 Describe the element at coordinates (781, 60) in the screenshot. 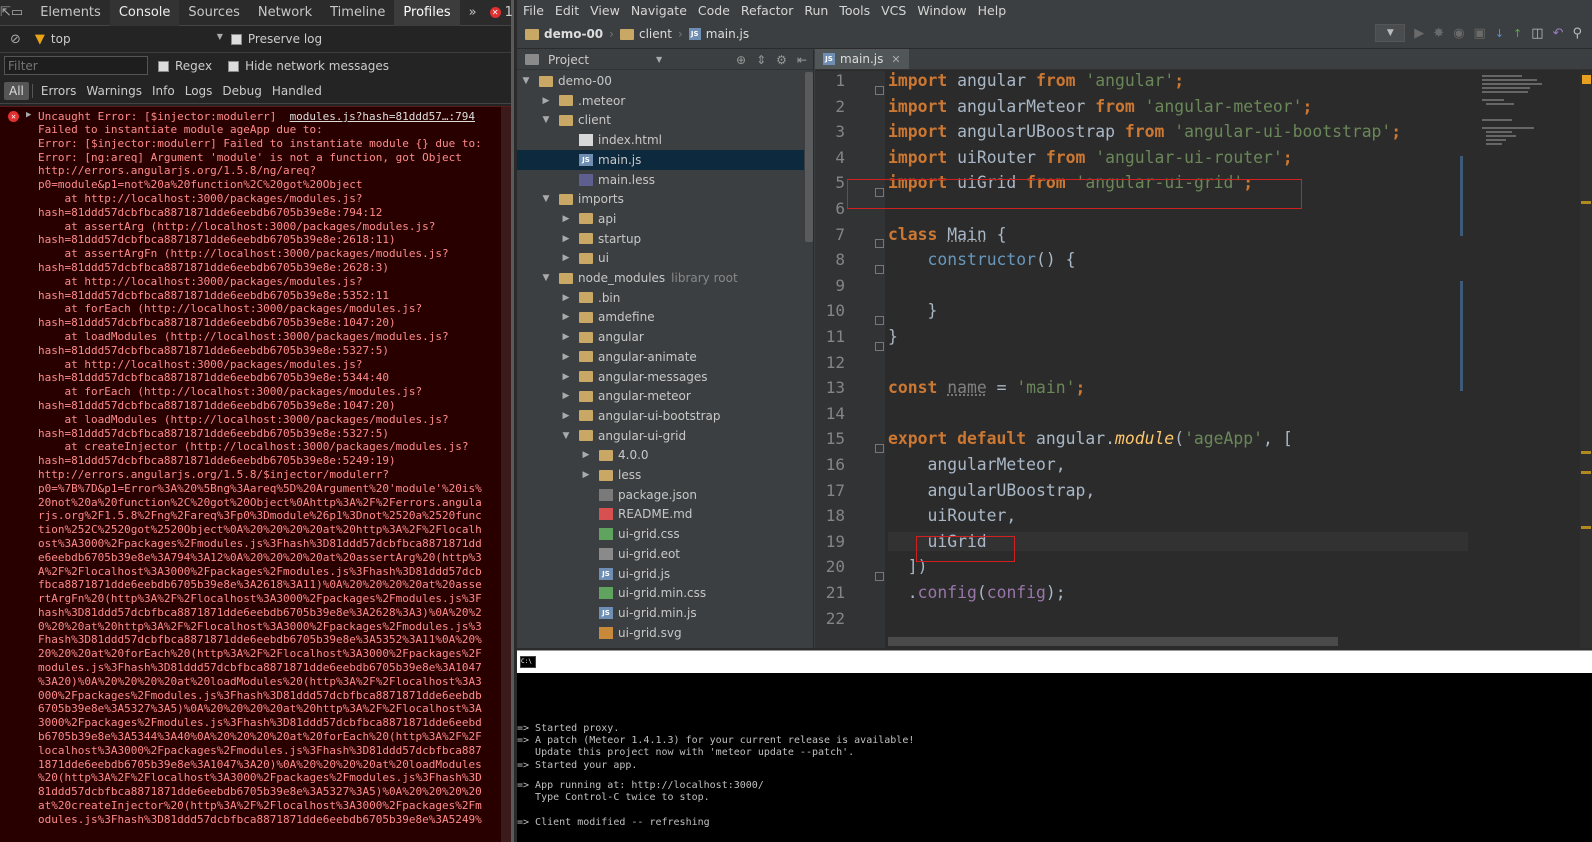

I see `settings-gear-icon: ⚙` at that location.